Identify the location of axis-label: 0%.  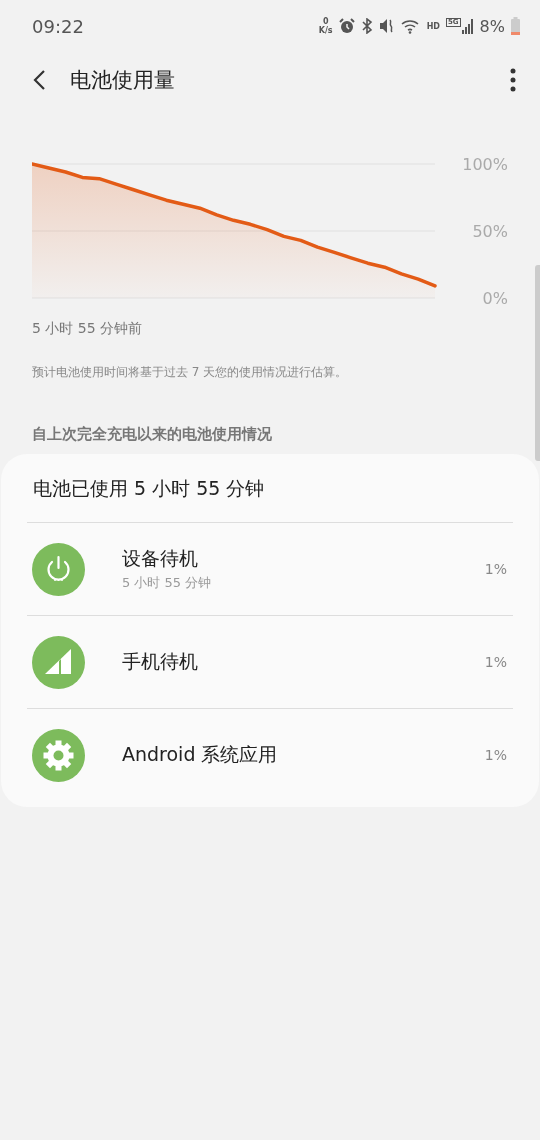
(495, 297).